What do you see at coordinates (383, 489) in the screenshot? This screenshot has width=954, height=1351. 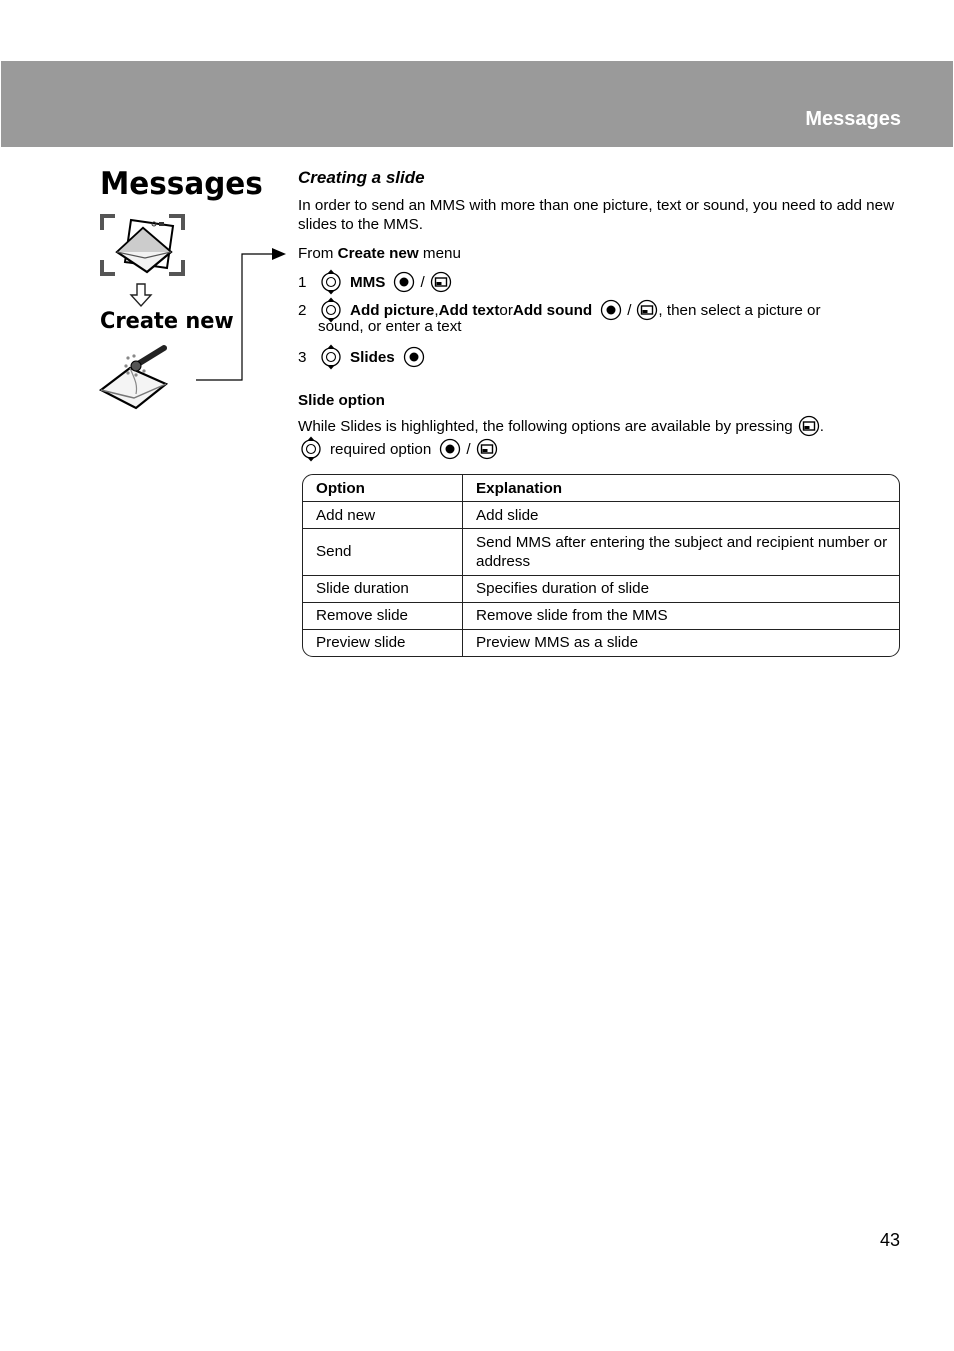 I see `column-header-option: Option` at bounding box center [383, 489].